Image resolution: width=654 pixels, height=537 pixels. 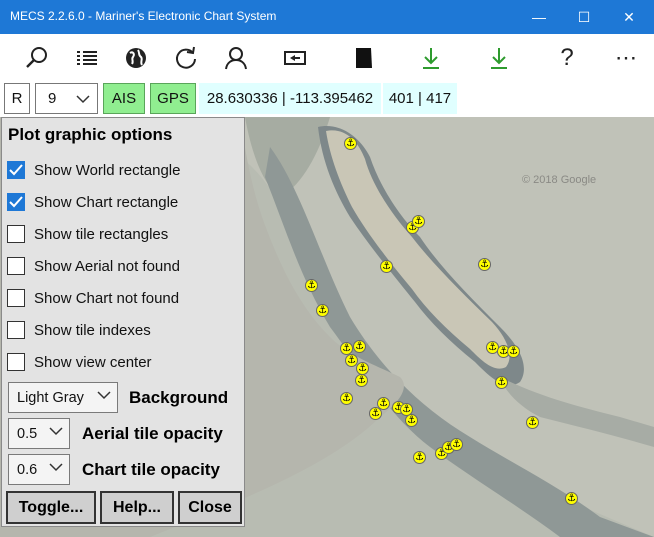 I want to click on globe-button, so click(x=136, y=58).